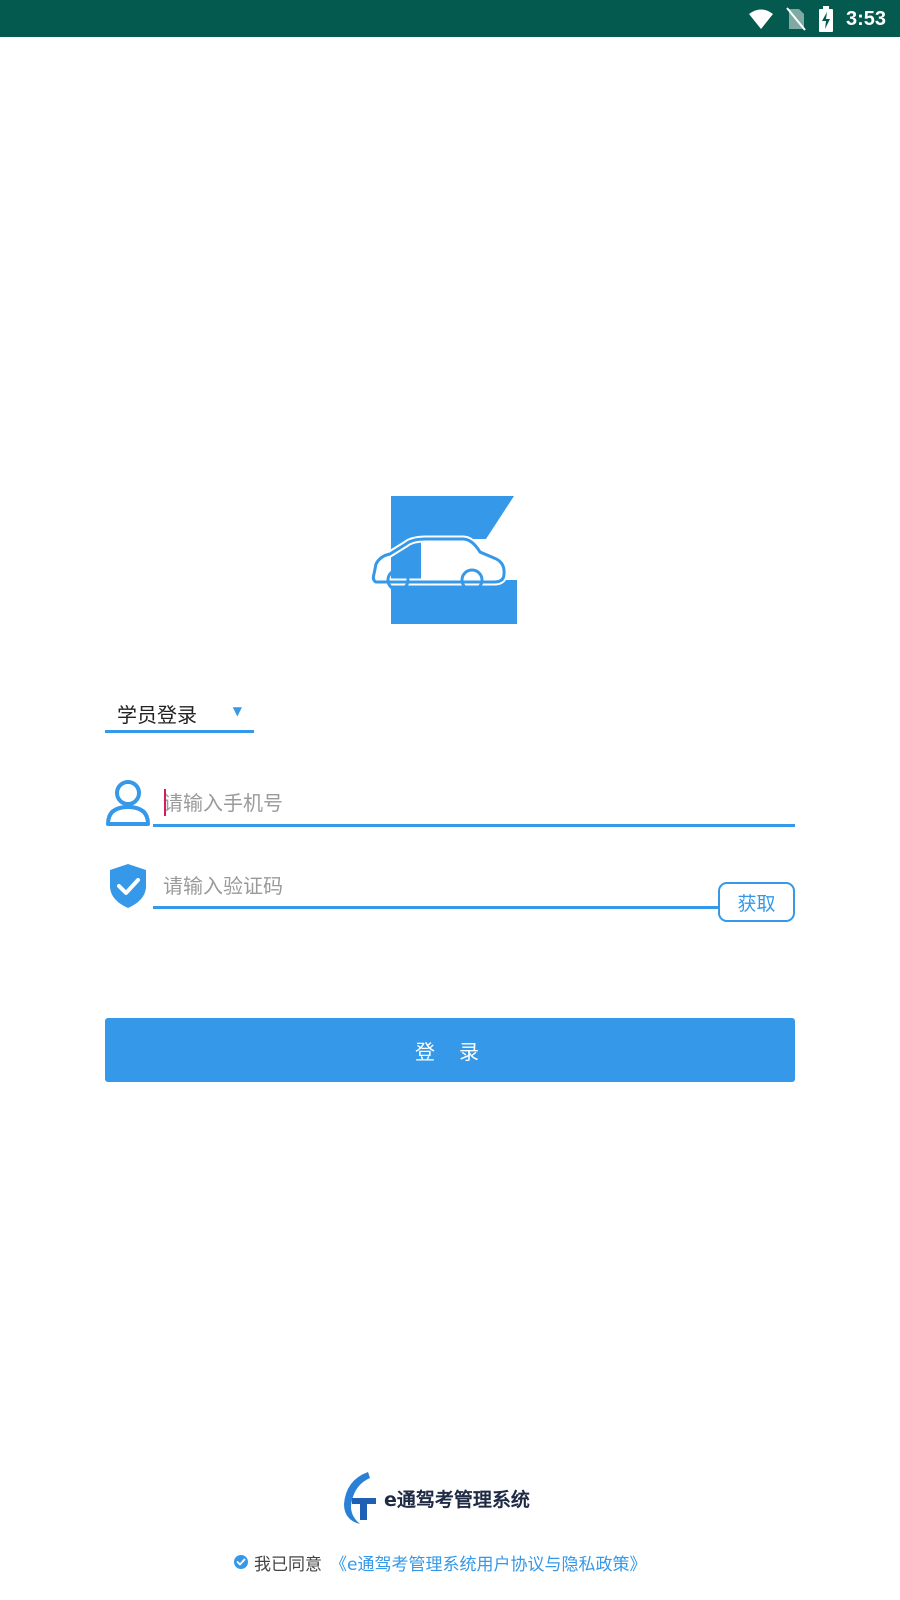  Describe the element at coordinates (756, 902) in the screenshot. I see `get-code-button: 获取` at that location.